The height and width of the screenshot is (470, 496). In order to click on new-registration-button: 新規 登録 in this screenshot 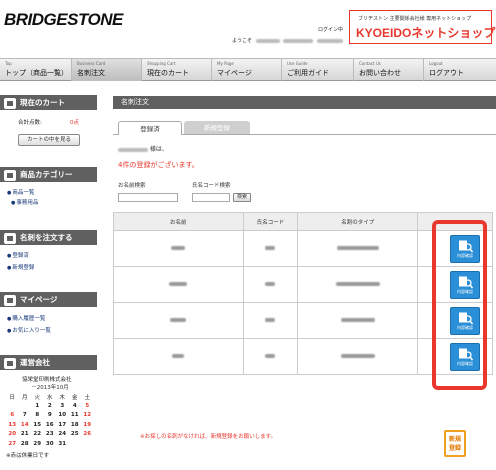, I will do `click(455, 443)`.